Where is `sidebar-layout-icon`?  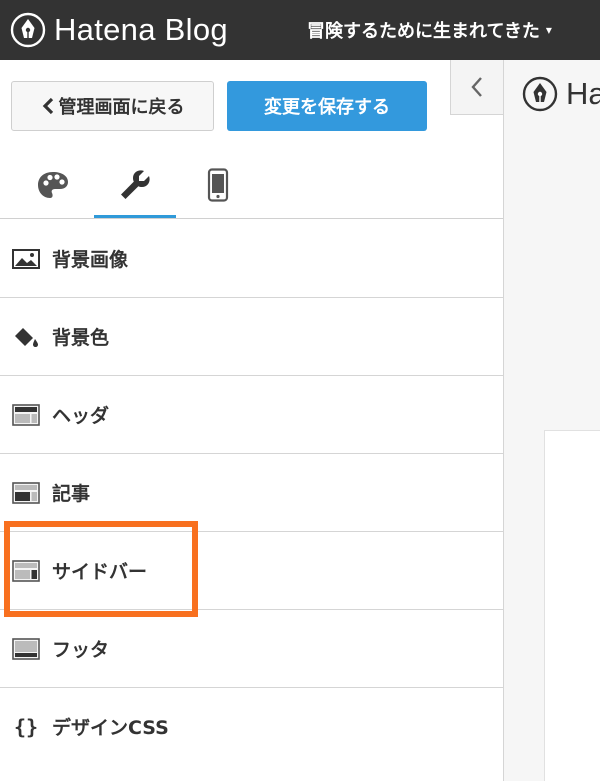
sidebar-layout-icon is located at coordinates (26, 570).